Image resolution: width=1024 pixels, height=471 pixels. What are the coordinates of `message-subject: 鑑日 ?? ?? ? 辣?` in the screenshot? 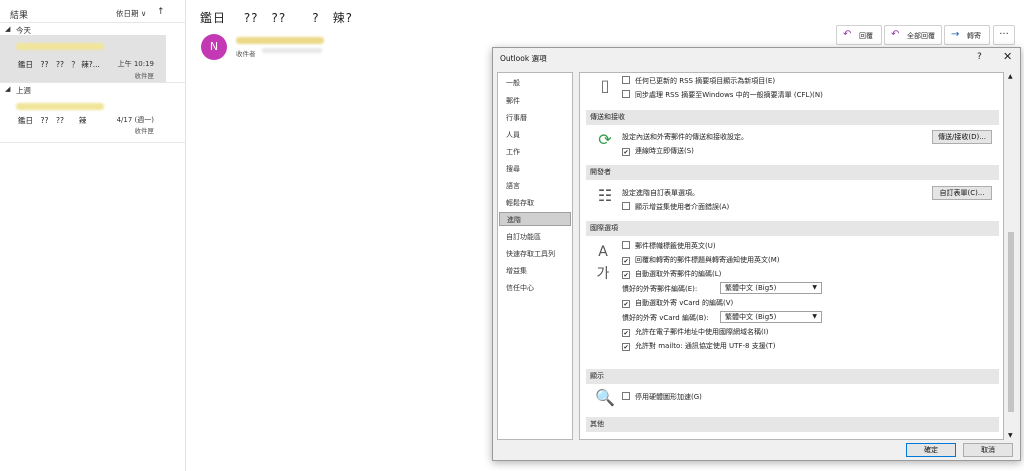 It's located at (277, 18).